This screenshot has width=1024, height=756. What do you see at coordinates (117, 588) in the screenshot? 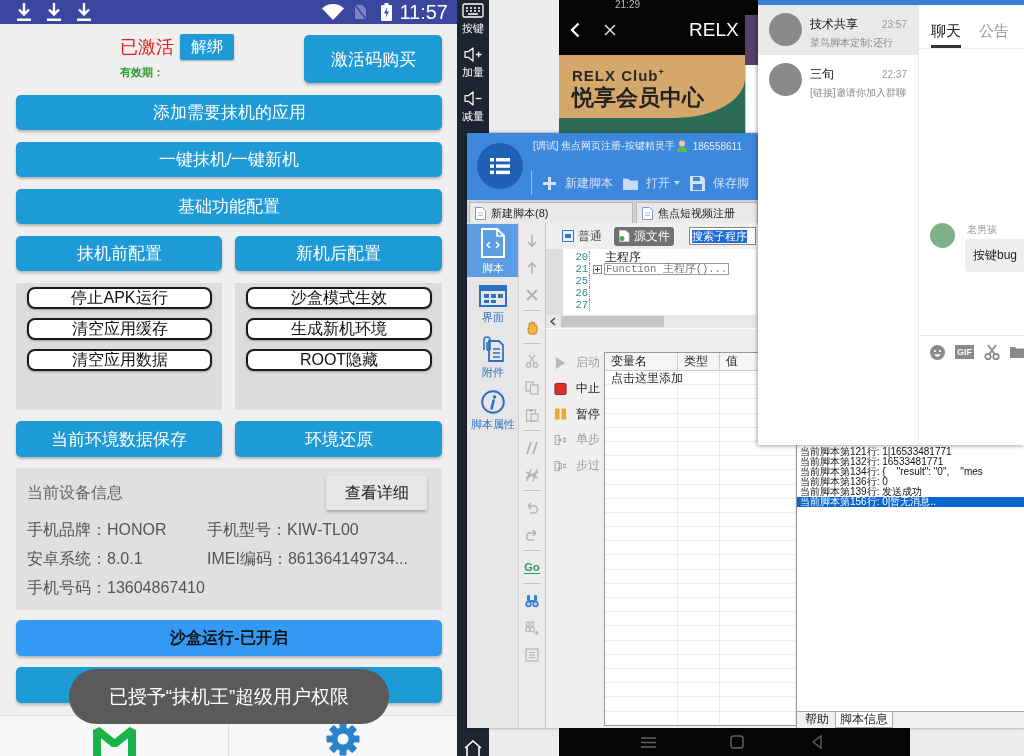
I see `info-field: 手机号码：13604867410` at bounding box center [117, 588].